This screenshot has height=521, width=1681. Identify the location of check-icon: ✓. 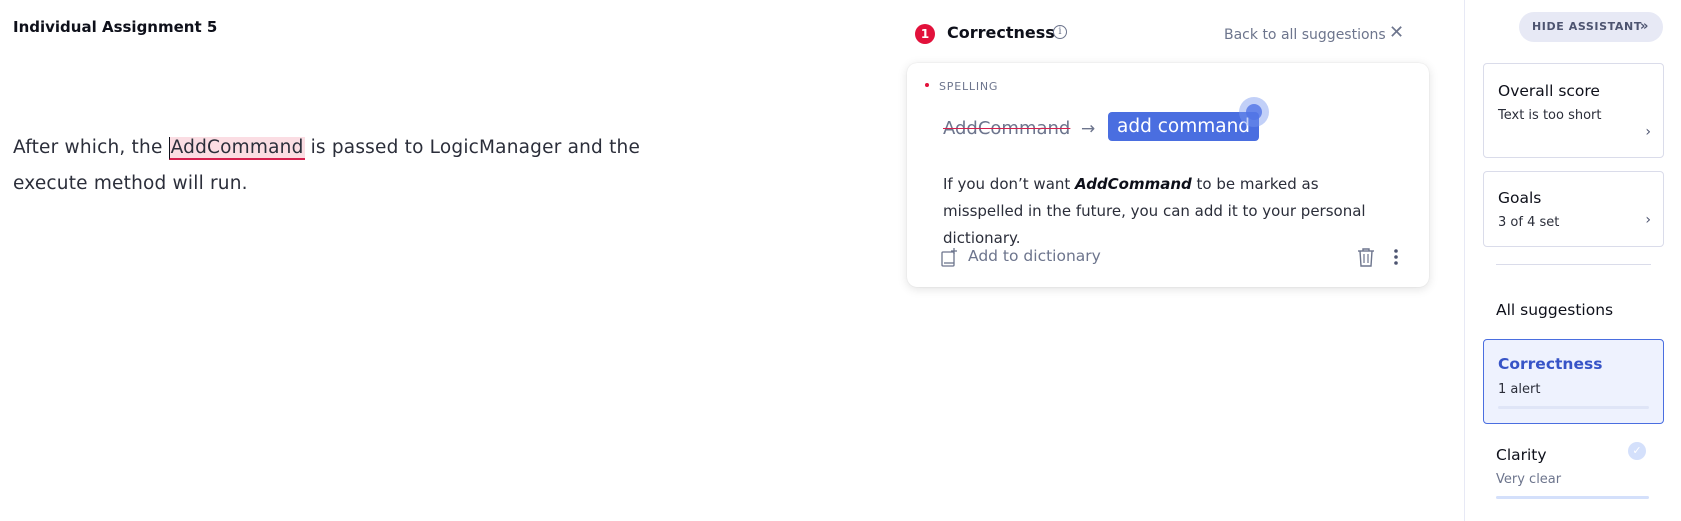
(1637, 451).